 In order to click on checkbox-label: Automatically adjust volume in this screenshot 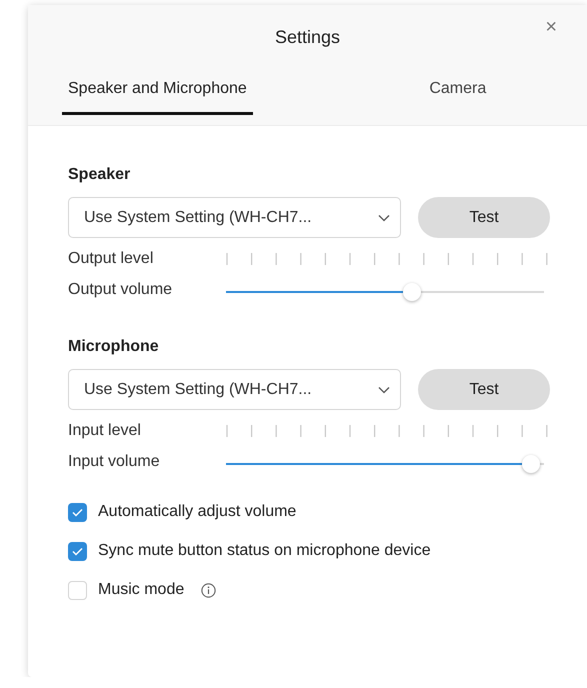, I will do `click(197, 512)`.